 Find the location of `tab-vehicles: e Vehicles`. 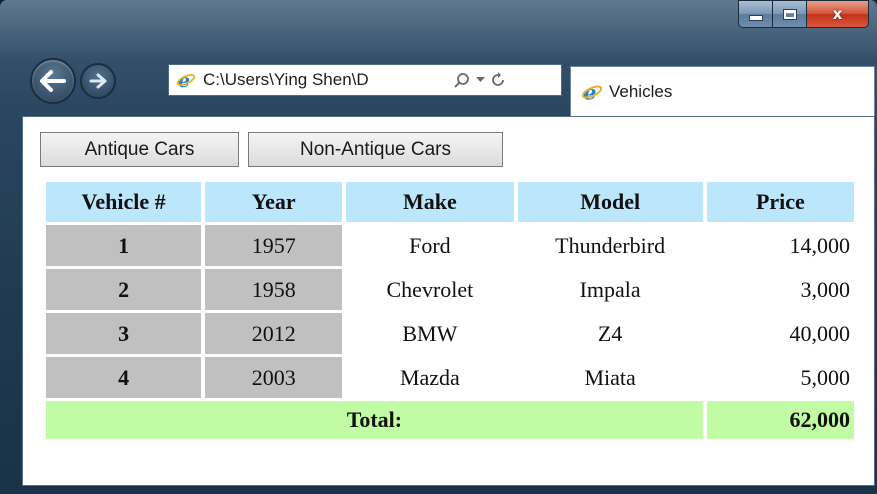

tab-vehicles: e Vehicles is located at coordinates (722, 91).